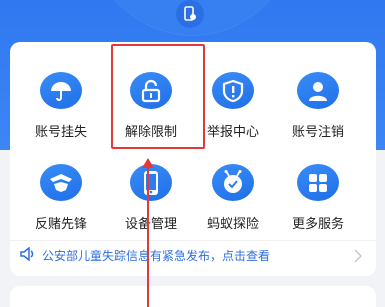  I want to click on service-label: 举报中心, so click(232, 132).